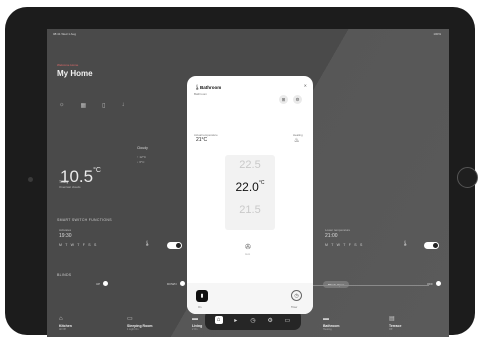 The width and height of the screenshot is (480, 342). I want to click on outdoor-temperature: 10.5°C, so click(80, 177).